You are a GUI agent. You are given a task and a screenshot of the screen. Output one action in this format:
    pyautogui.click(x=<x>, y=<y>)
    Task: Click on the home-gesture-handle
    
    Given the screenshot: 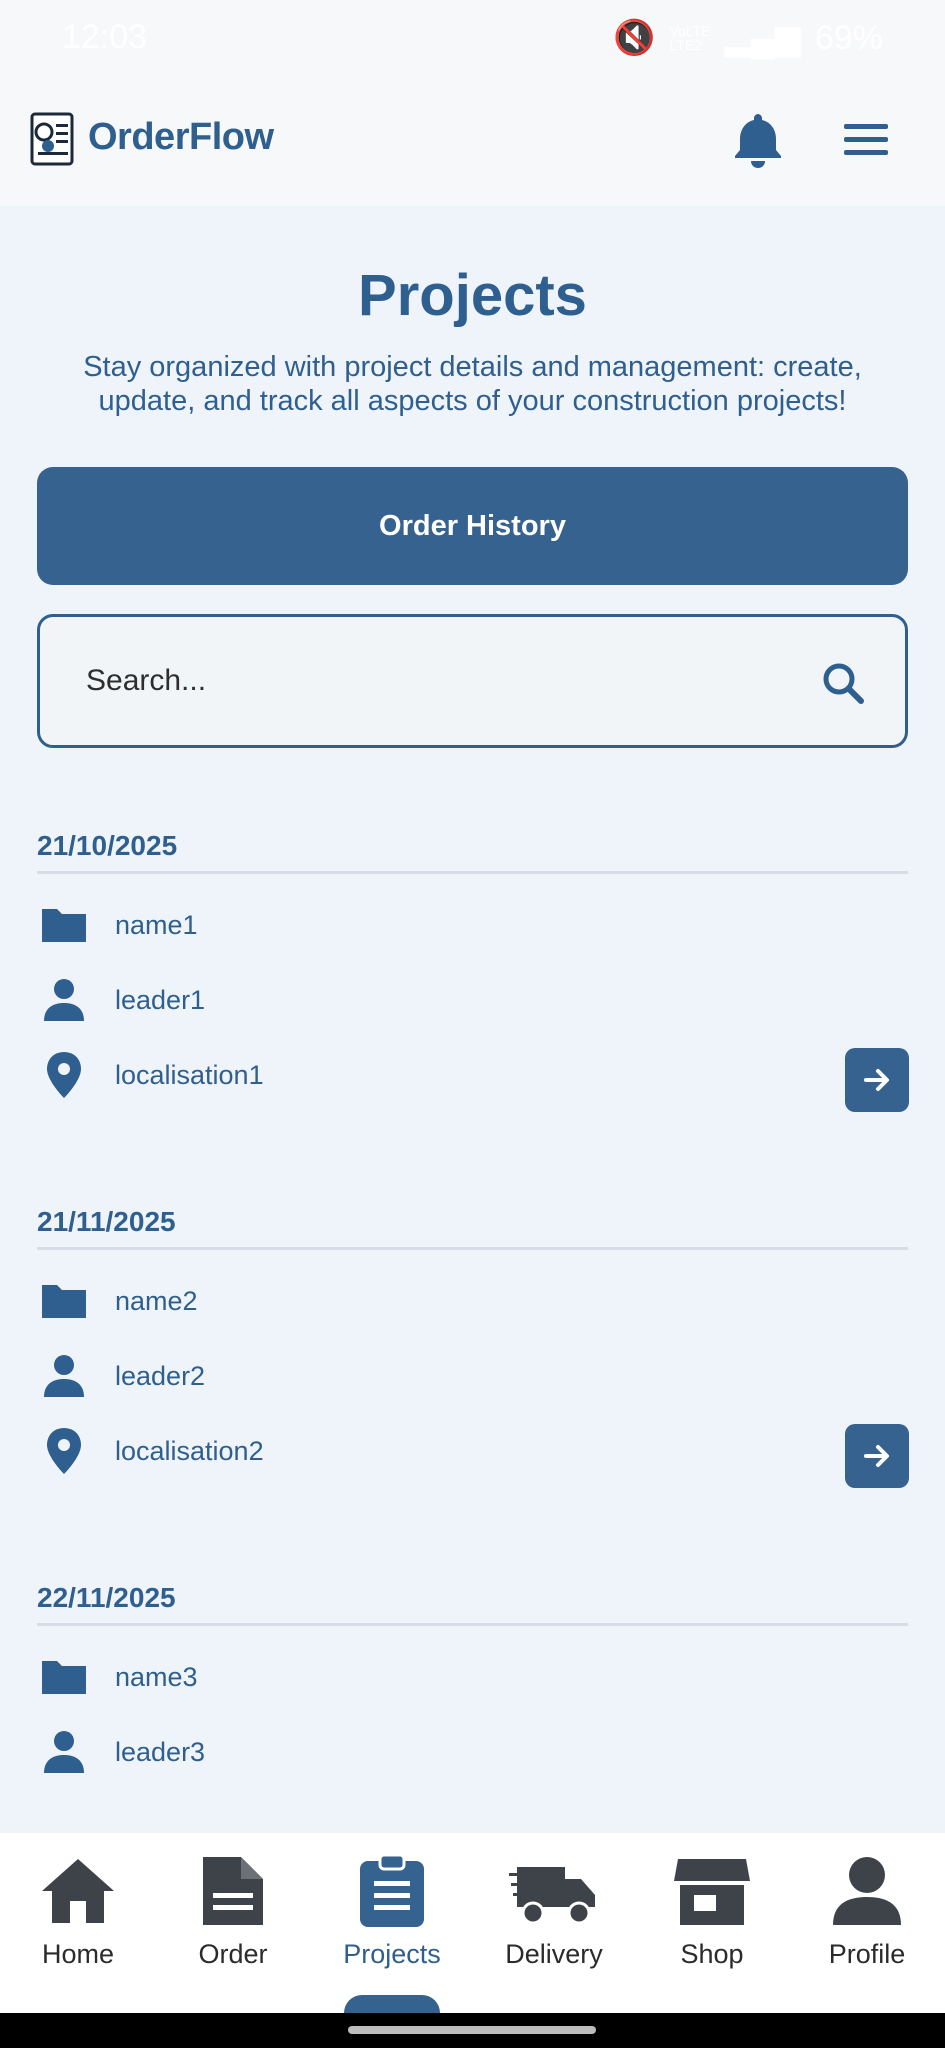 What is the action you would take?
    pyautogui.click(x=472, y=2030)
    